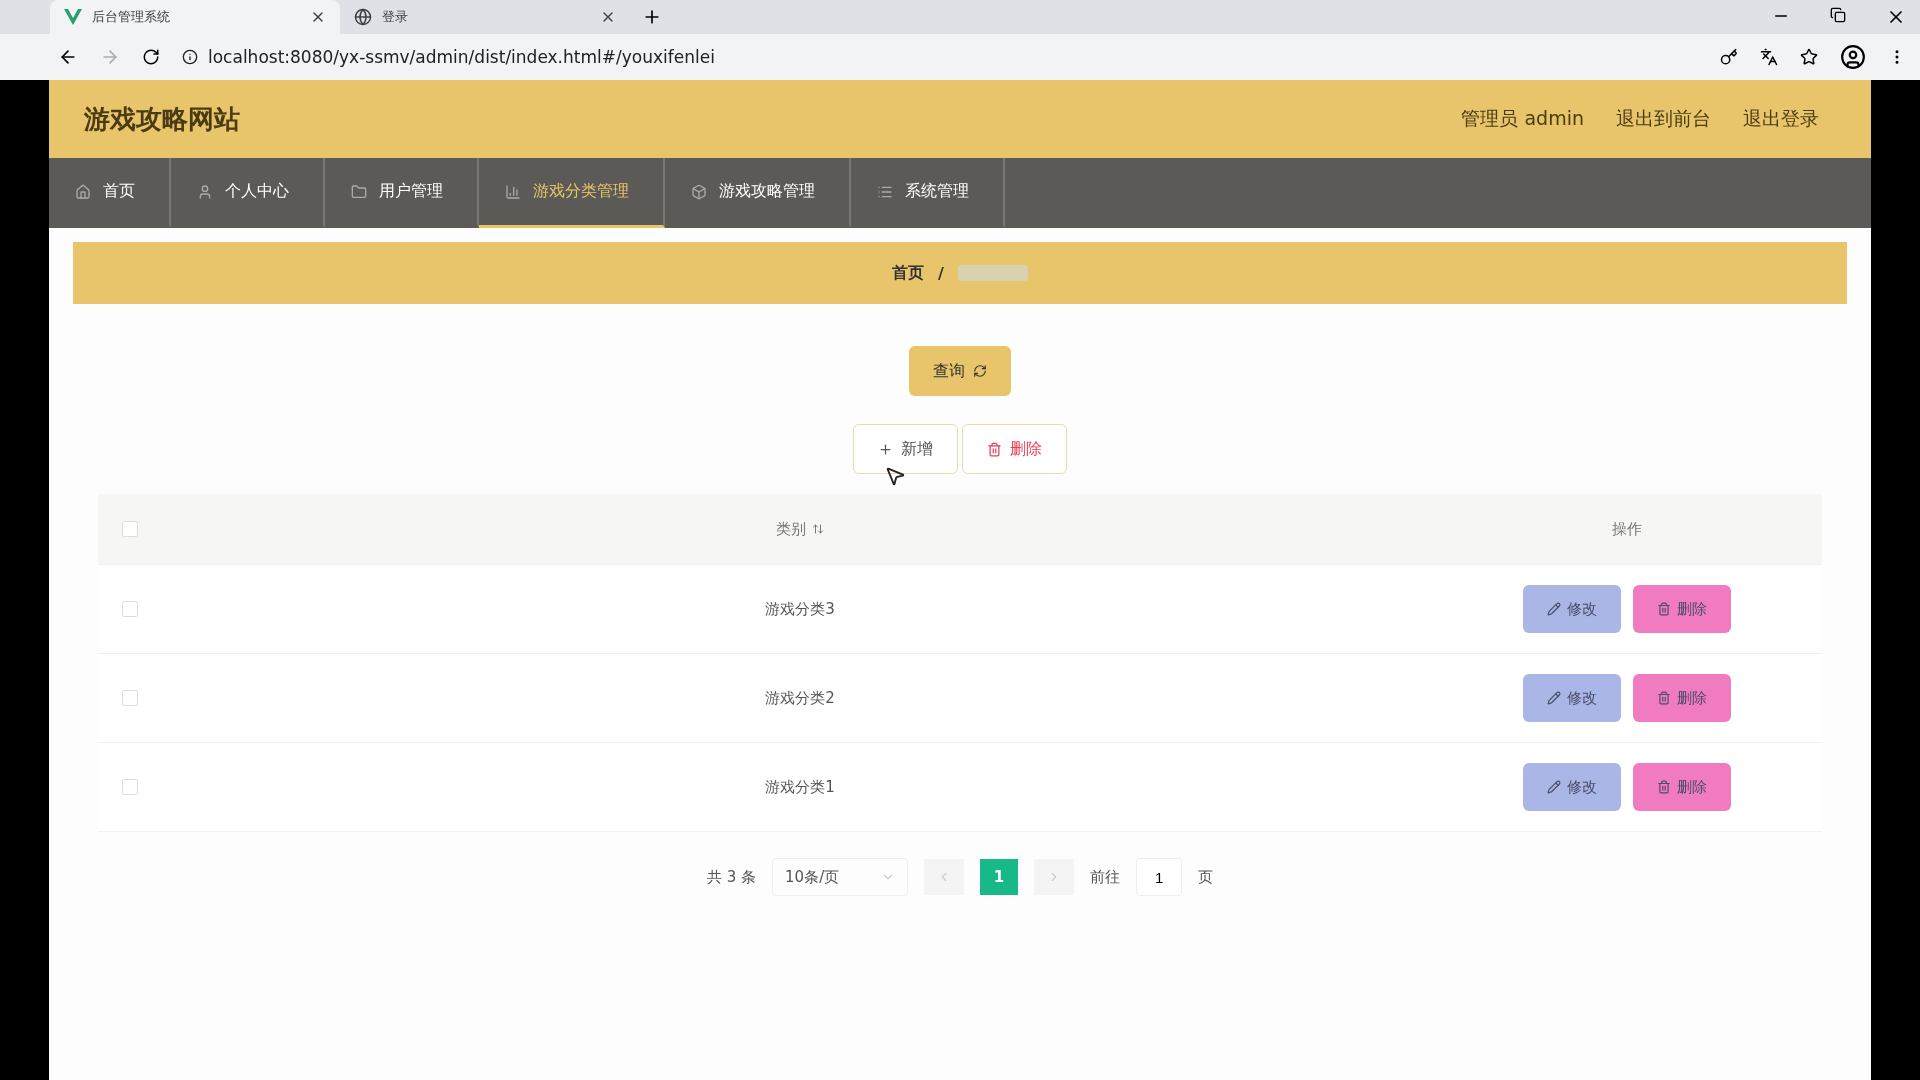 The width and height of the screenshot is (1920, 1080). Describe the element at coordinates (992, 273) in the screenshot. I see `blurred-breadcrumb` at that location.